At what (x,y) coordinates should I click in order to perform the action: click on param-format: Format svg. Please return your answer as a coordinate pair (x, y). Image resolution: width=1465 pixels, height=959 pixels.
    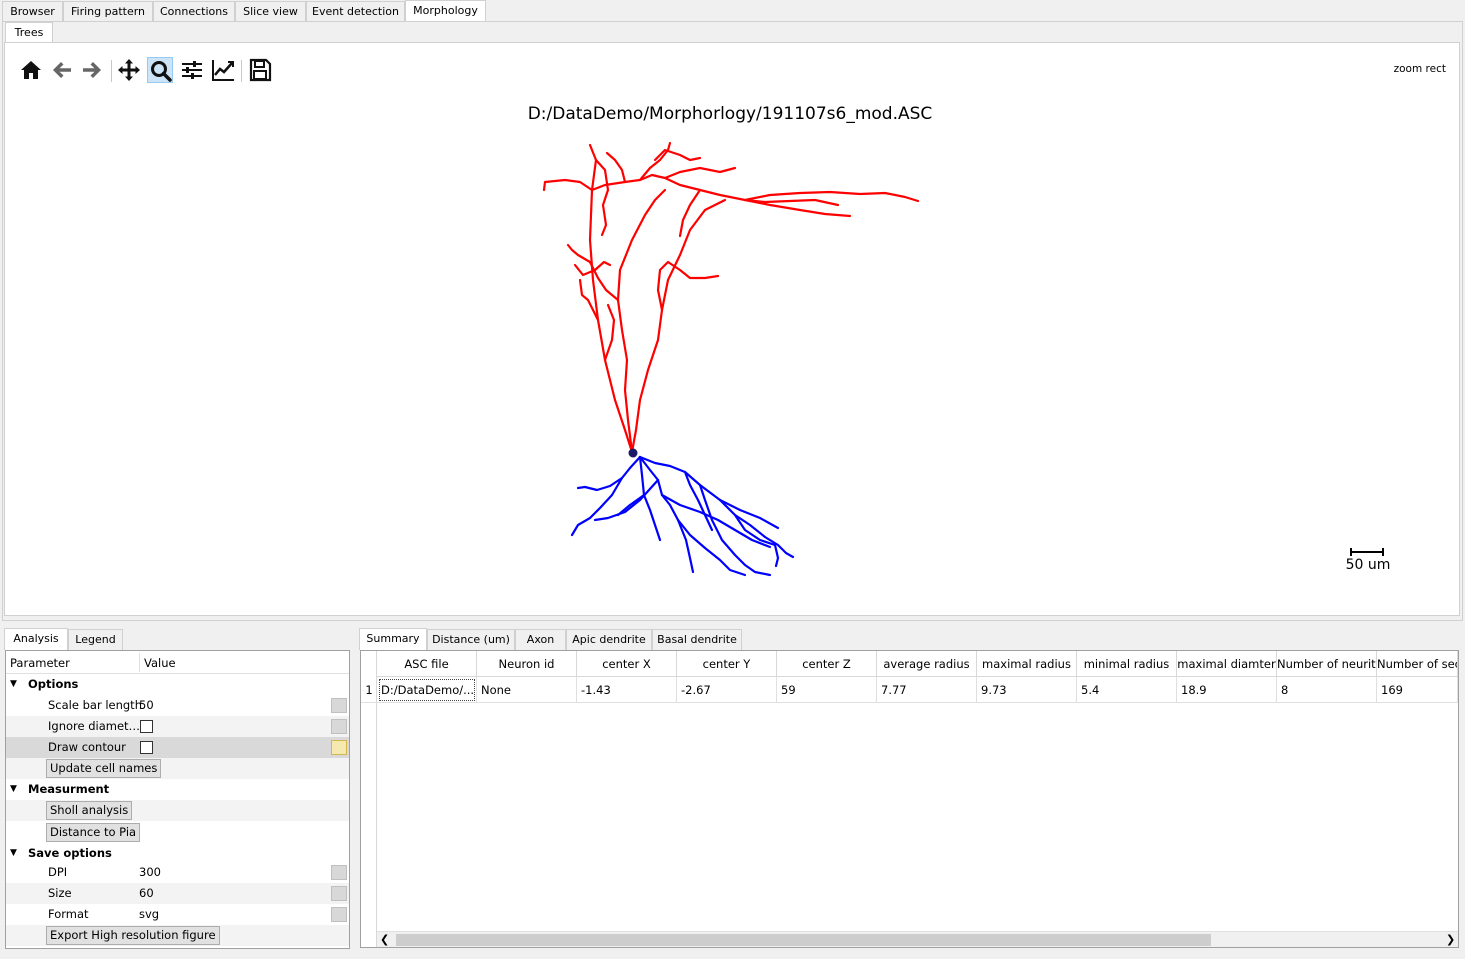
    Looking at the image, I should click on (177, 914).